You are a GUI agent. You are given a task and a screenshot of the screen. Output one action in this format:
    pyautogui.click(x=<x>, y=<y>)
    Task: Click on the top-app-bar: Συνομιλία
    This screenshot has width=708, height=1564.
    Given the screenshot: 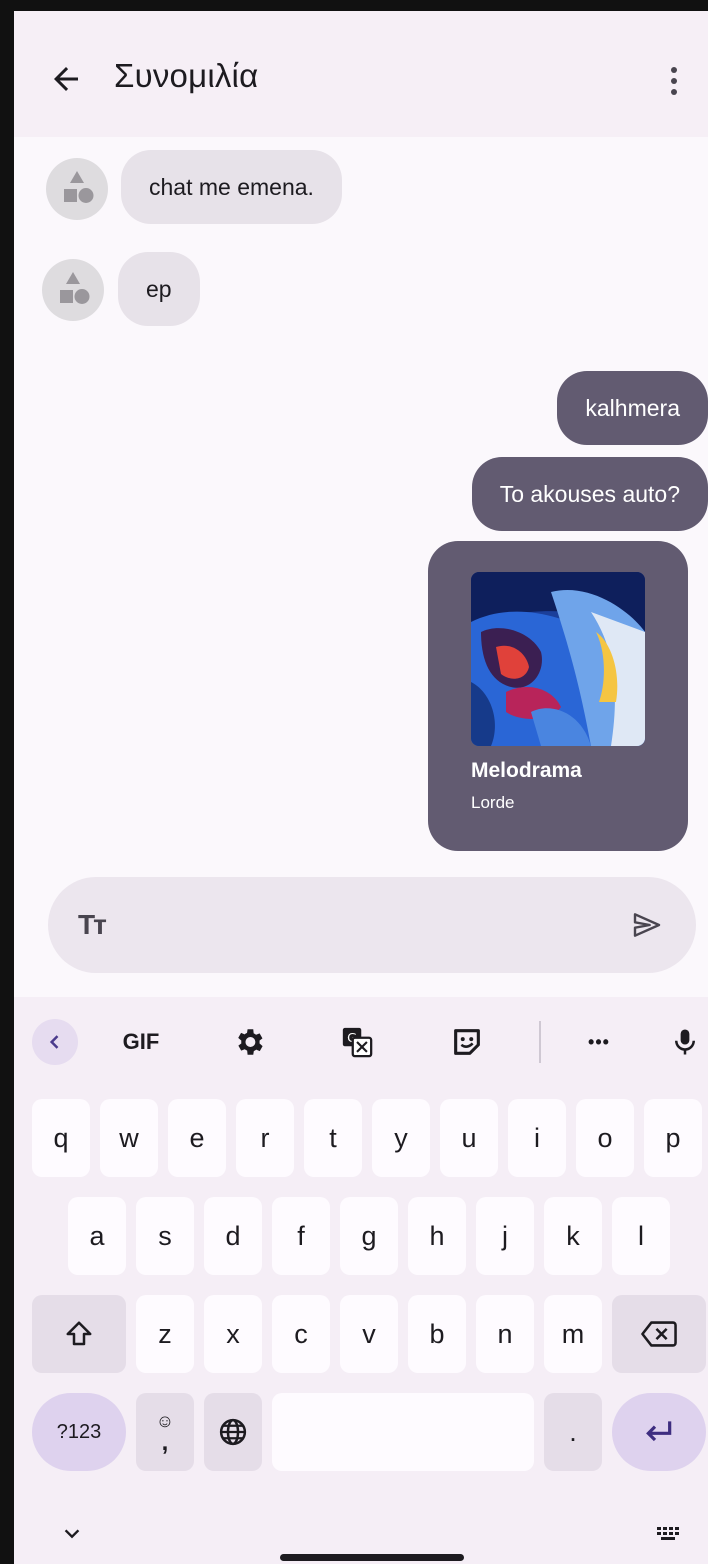 What is the action you would take?
    pyautogui.click(x=361, y=74)
    